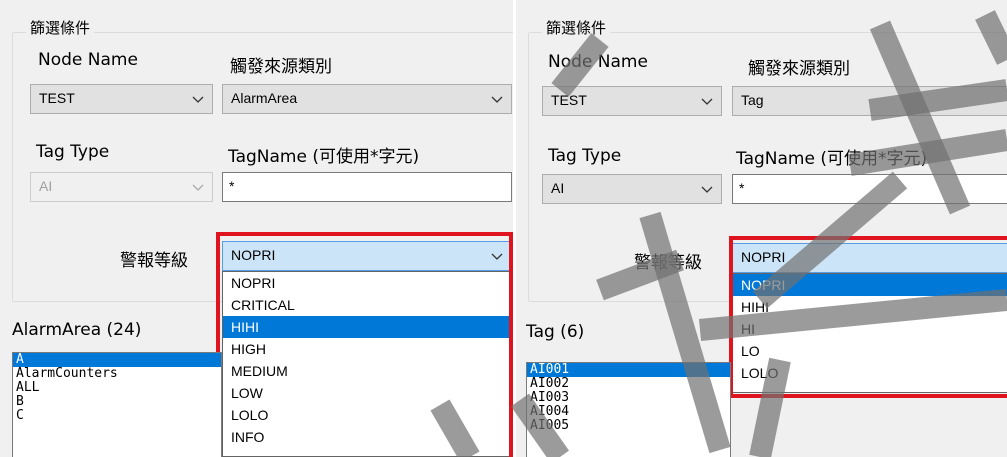 Image resolution: width=1007 pixels, height=457 pixels. What do you see at coordinates (555, 332) in the screenshot?
I see `list-count-label: Tag (6)` at bounding box center [555, 332].